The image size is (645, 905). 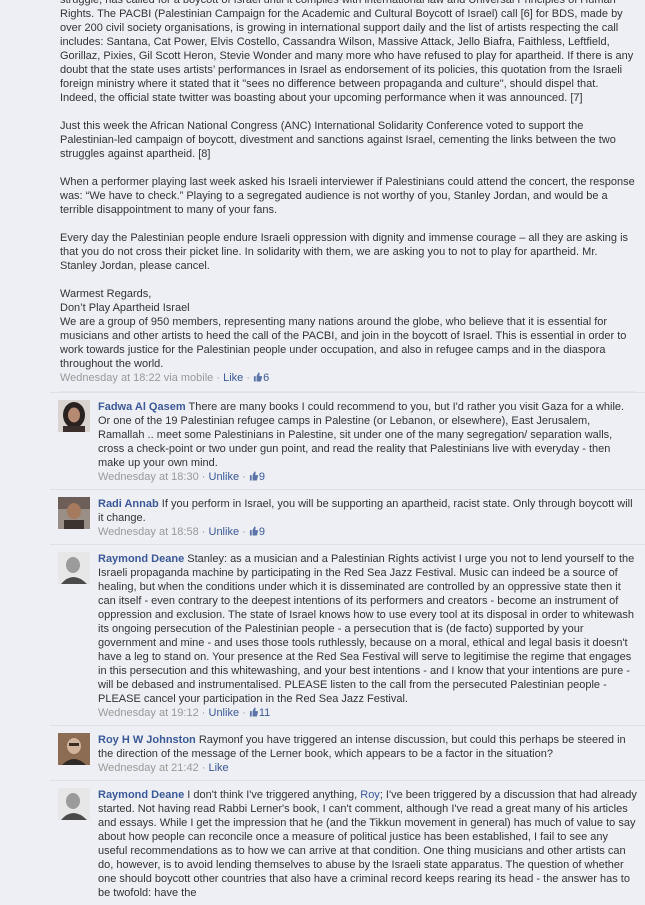 I want to click on comment-meta: Wednesday at 18:58 · Unlike · 9, so click(x=367, y=532).